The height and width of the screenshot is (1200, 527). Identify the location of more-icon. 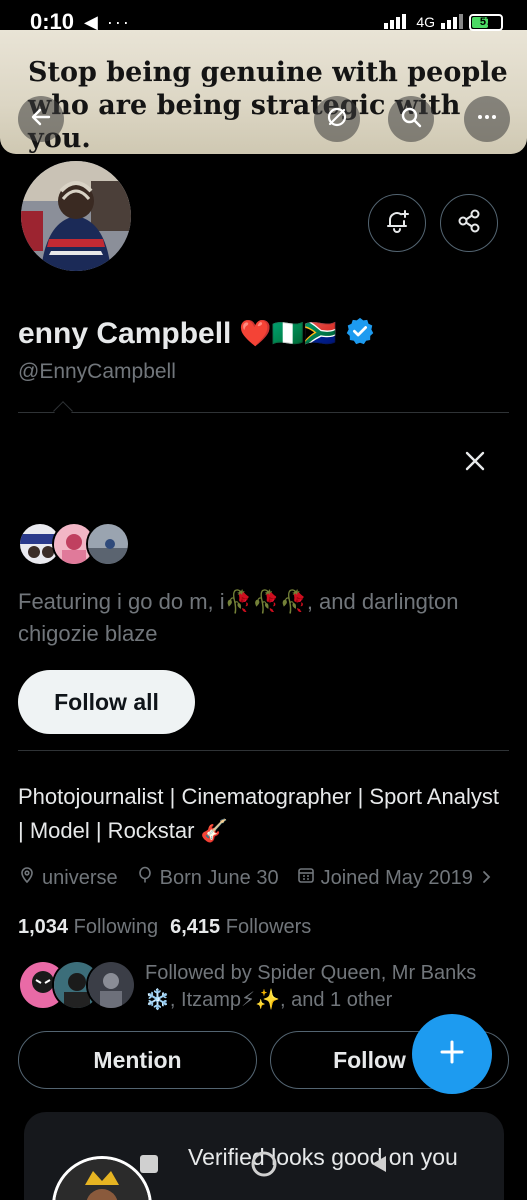
(487, 119).